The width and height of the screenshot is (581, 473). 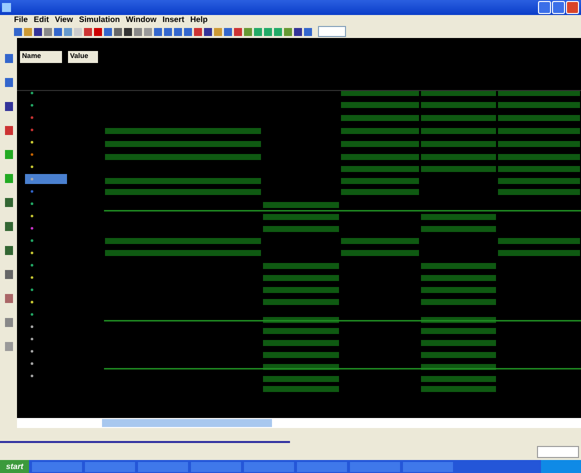 What do you see at coordinates (41, 20) in the screenshot?
I see `menu-item: Edit` at bounding box center [41, 20].